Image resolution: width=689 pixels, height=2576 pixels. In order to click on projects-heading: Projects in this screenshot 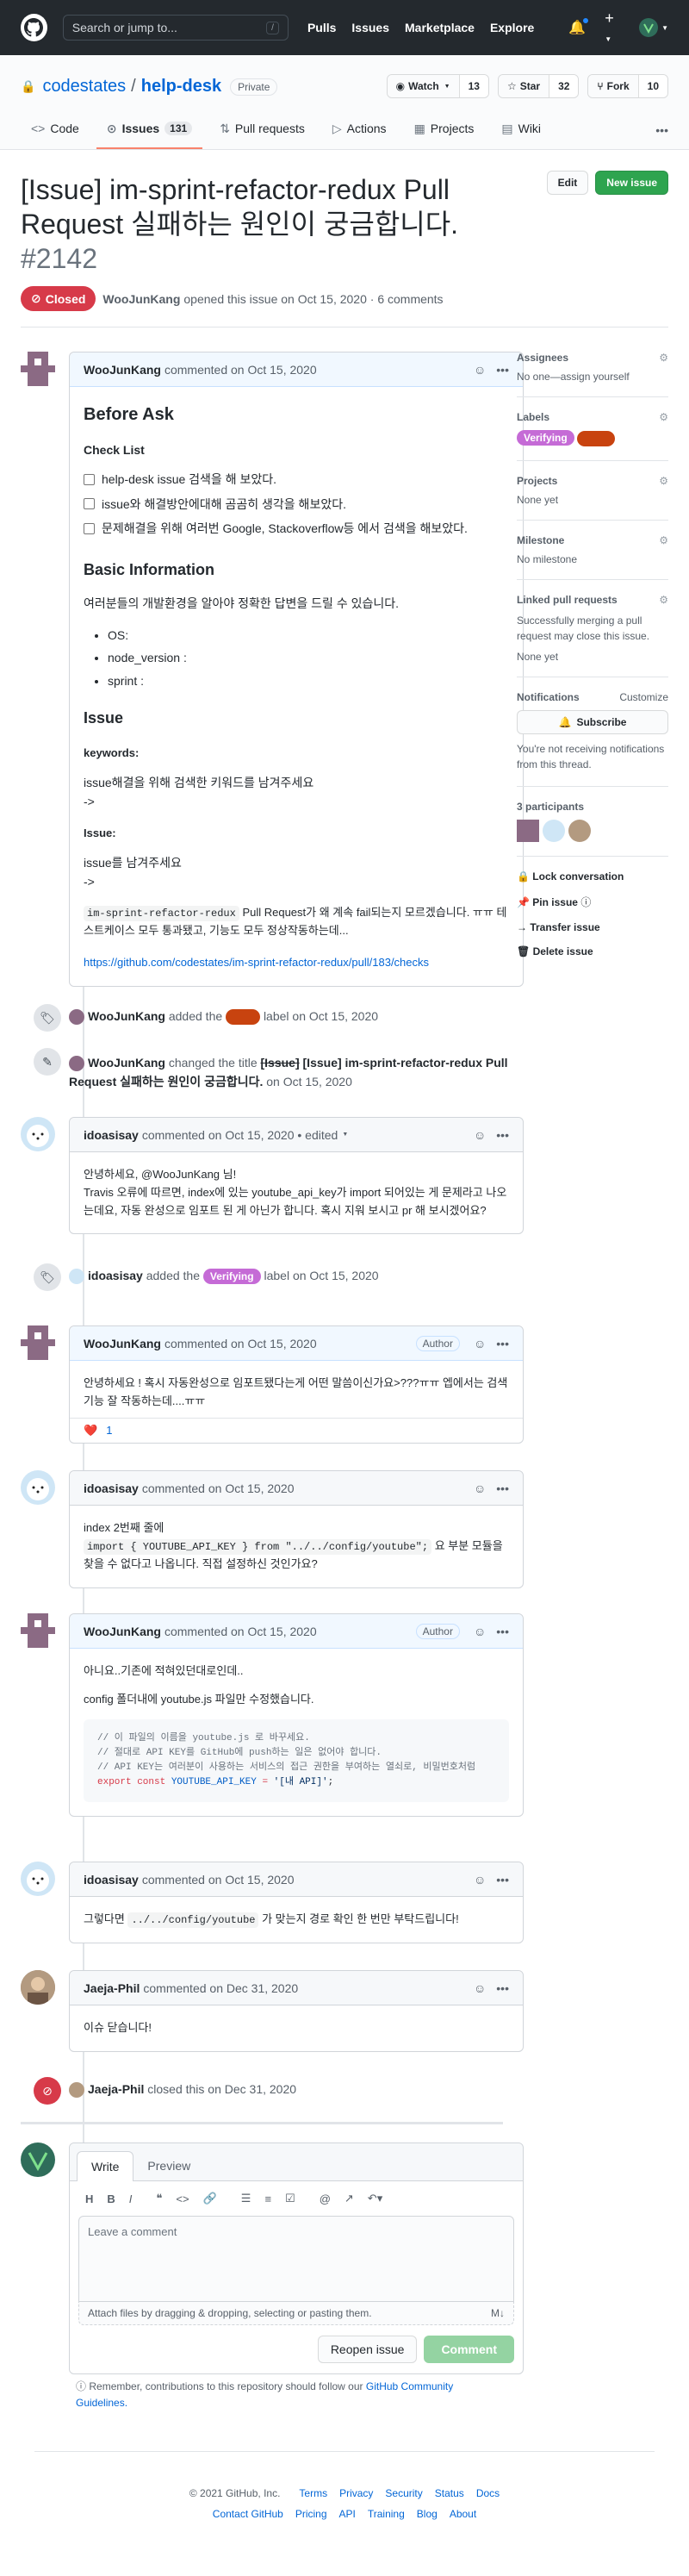, I will do `click(592, 481)`.